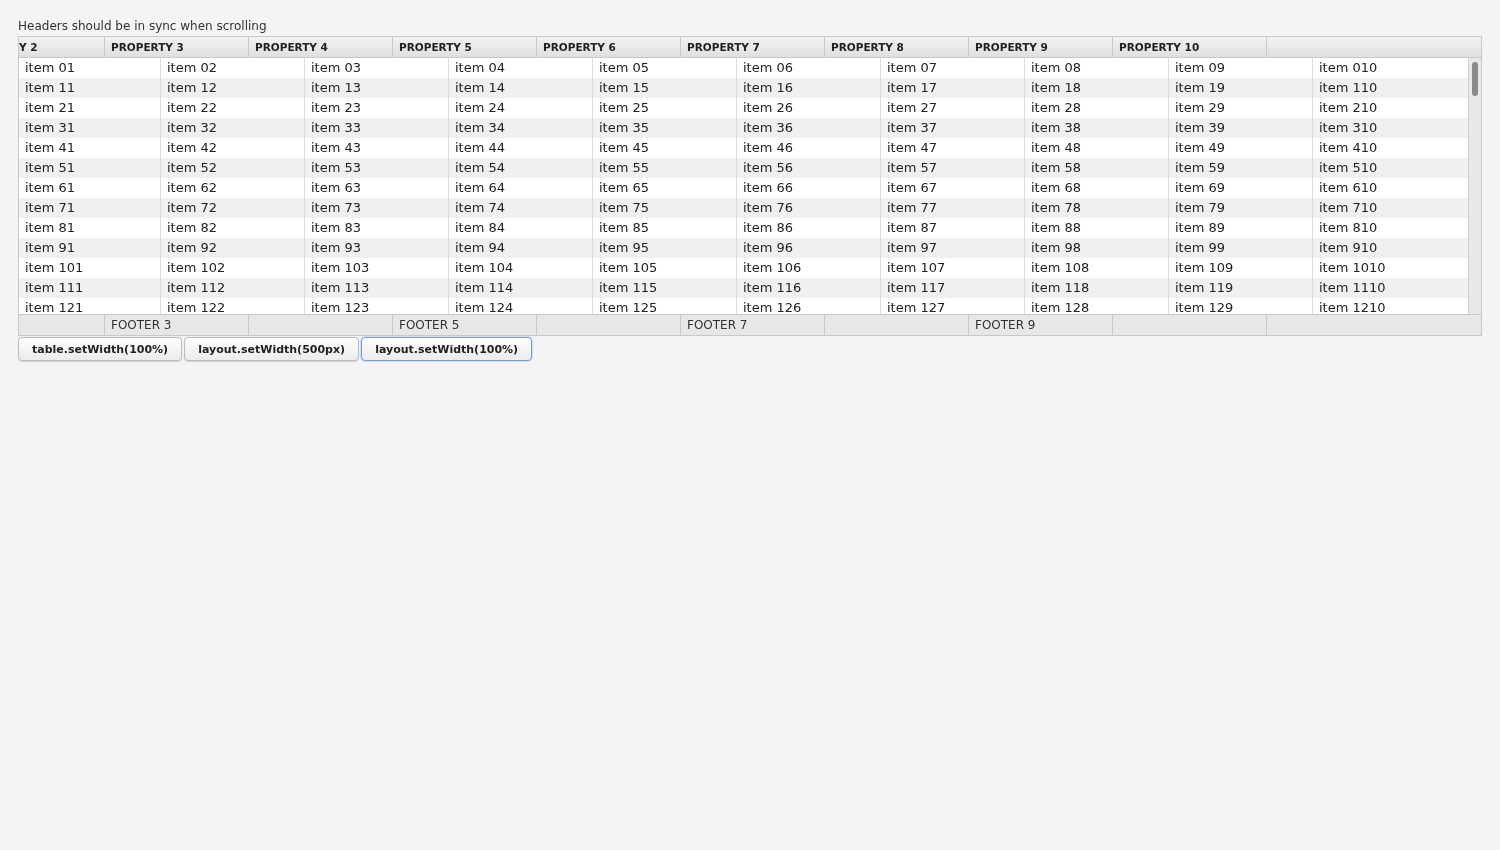 This screenshot has height=850, width=1500. Describe the element at coordinates (1352, 268) in the screenshot. I see `table-cell-text: item 1010` at that location.